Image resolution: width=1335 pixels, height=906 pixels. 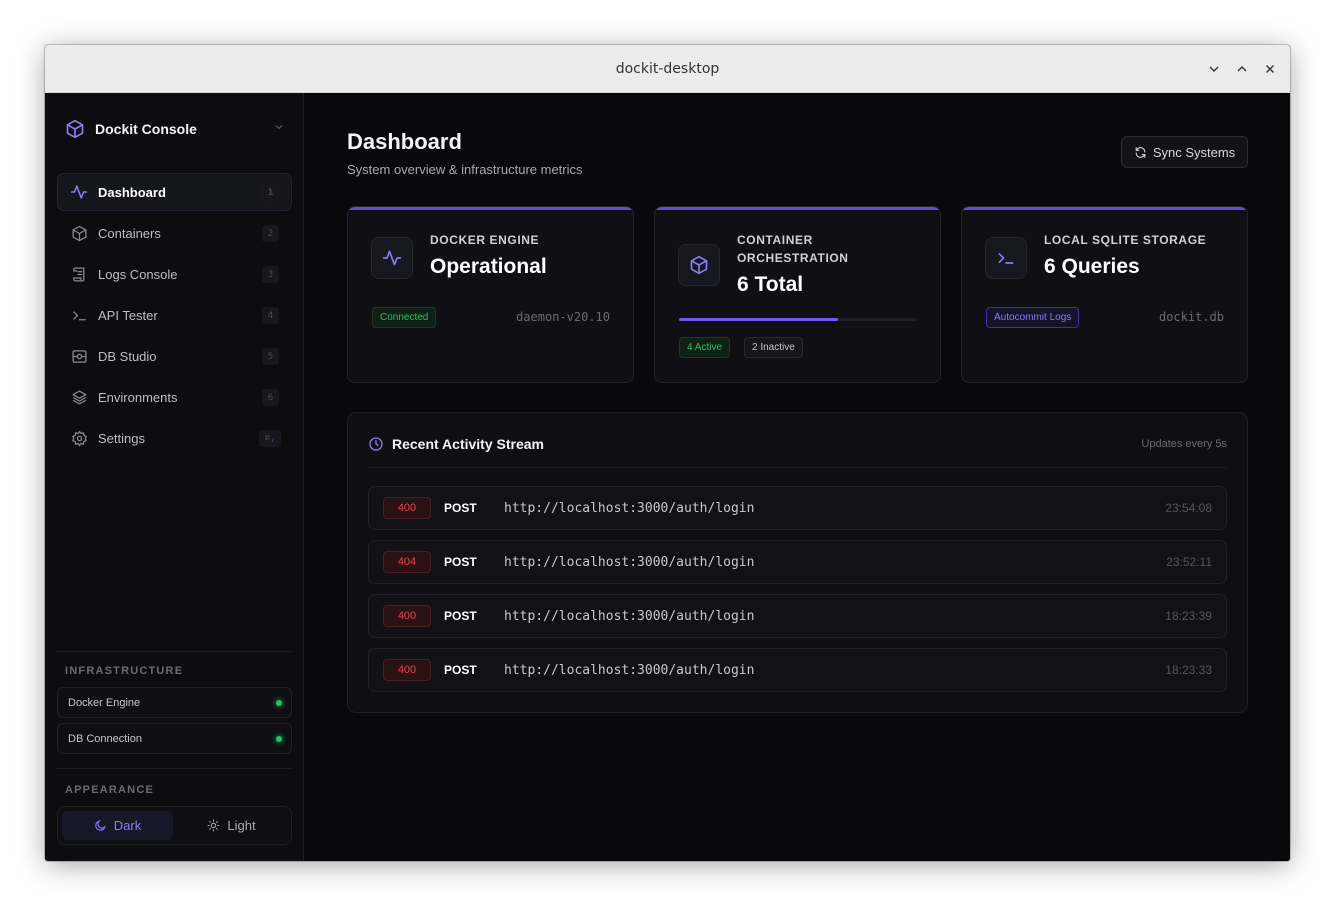 What do you see at coordinates (705, 347) in the screenshot?
I see `active-badge: 4 Active` at bounding box center [705, 347].